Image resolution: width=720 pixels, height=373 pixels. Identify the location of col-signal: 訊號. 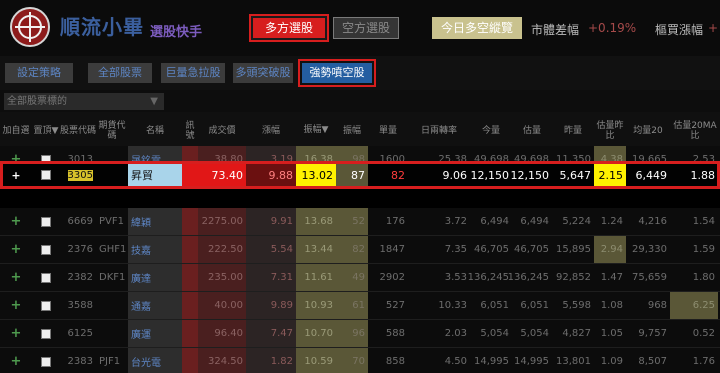
(190, 131).